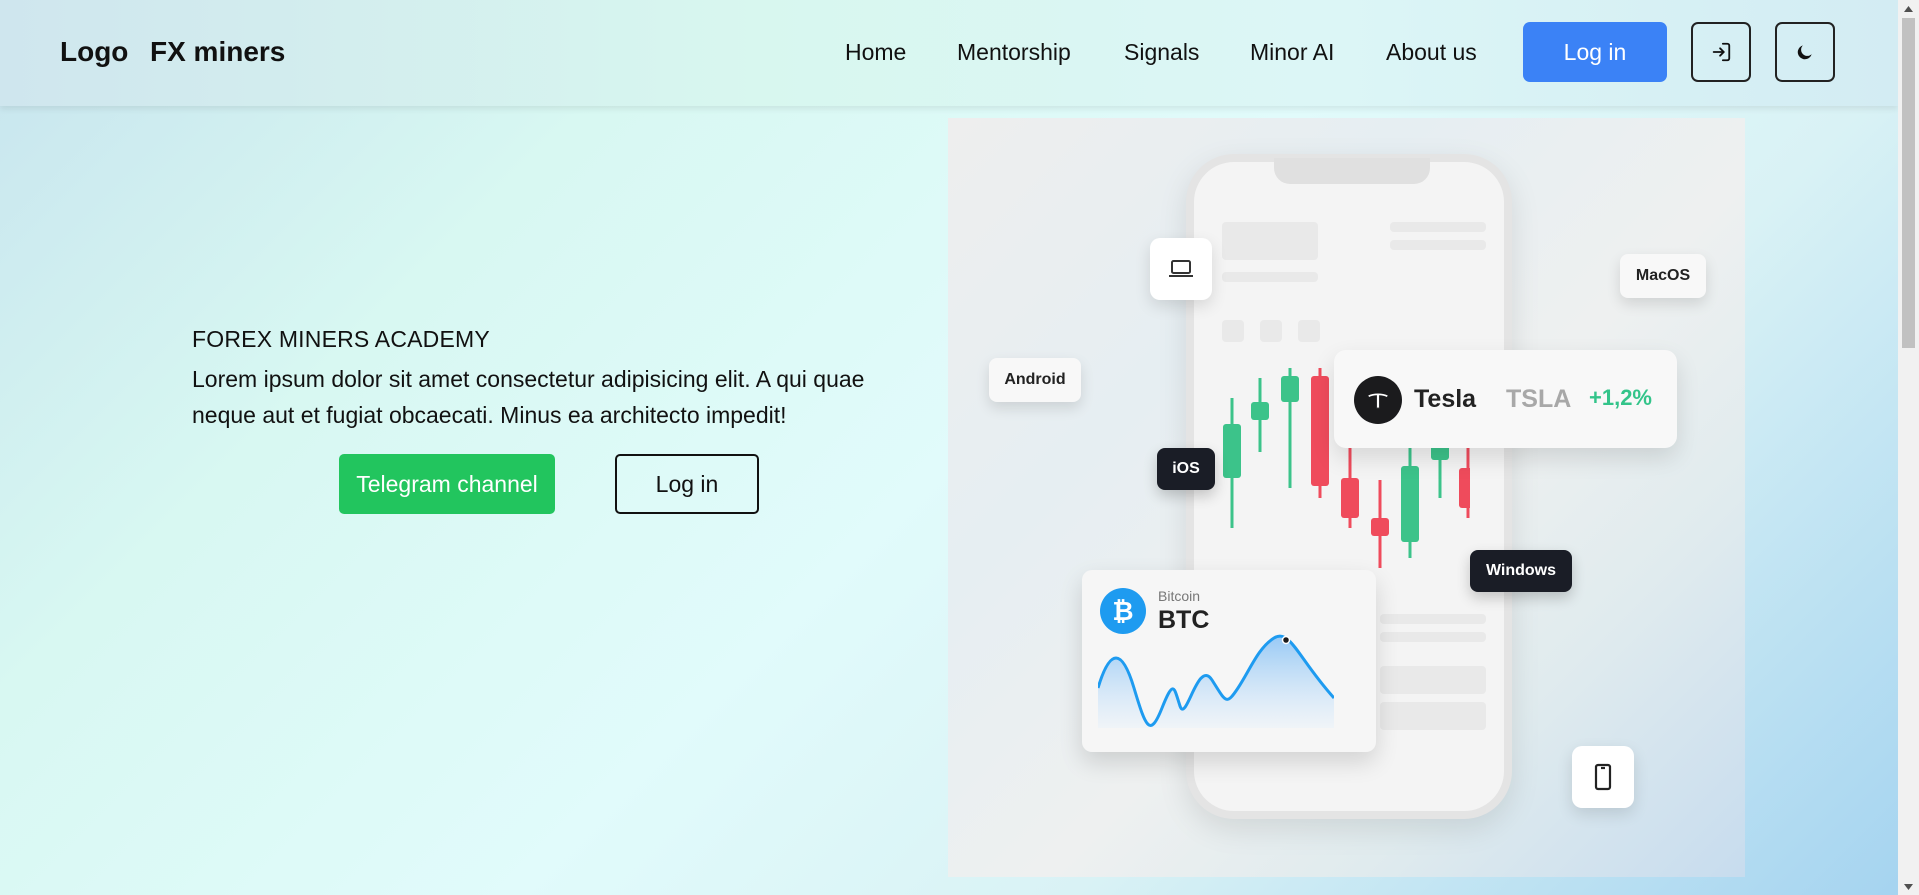 The image size is (1919, 895). I want to click on chip-macos: MacOS, so click(1663, 276).